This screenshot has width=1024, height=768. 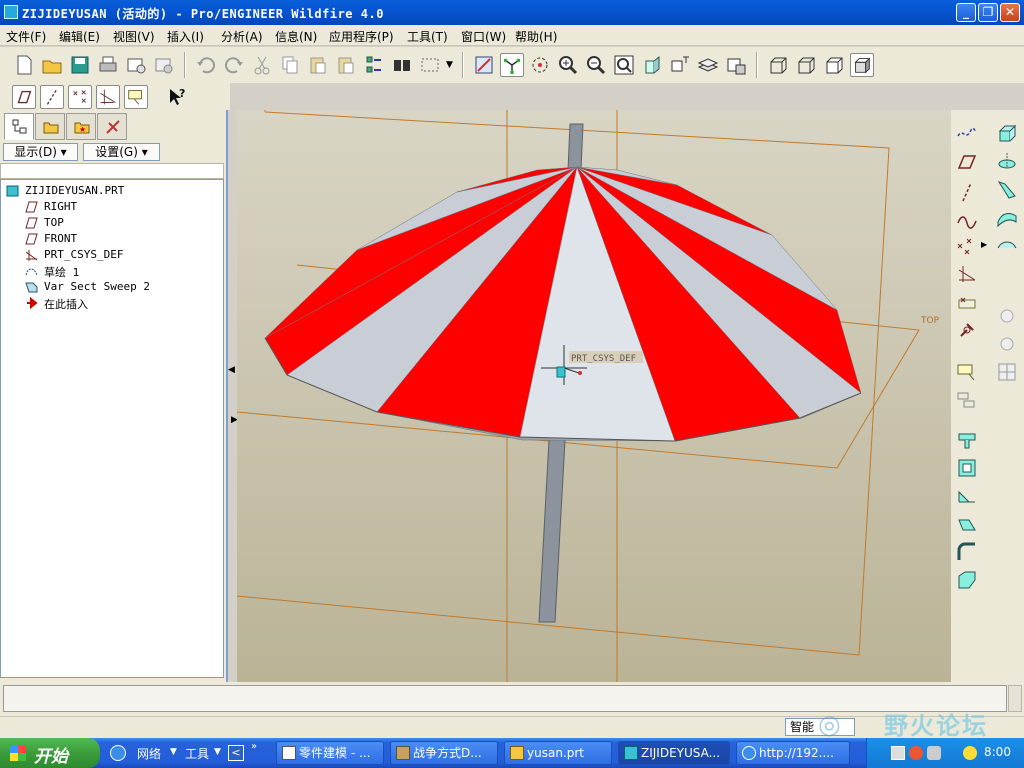 What do you see at coordinates (430, 65) in the screenshot?
I see `select-box-icon` at bounding box center [430, 65].